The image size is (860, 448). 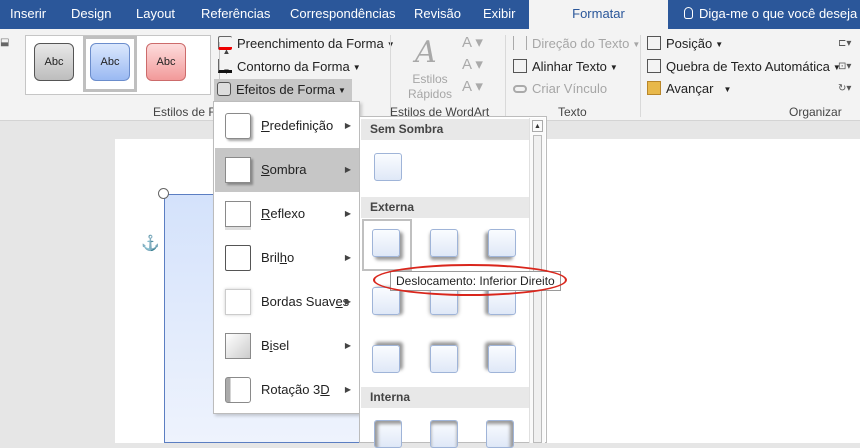 I want to click on menu-item-reflexo: Reflexo ▶, so click(x=287, y=214).